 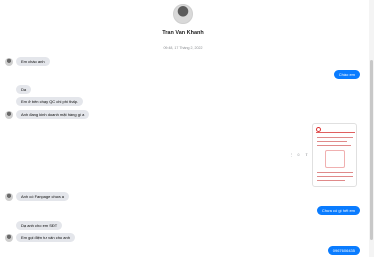 What do you see at coordinates (318, 129) in the screenshot?
I see `document-logo` at bounding box center [318, 129].